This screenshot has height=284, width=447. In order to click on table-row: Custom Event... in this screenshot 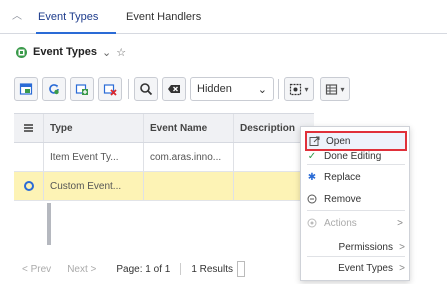, I will do `click(164, 186)`.